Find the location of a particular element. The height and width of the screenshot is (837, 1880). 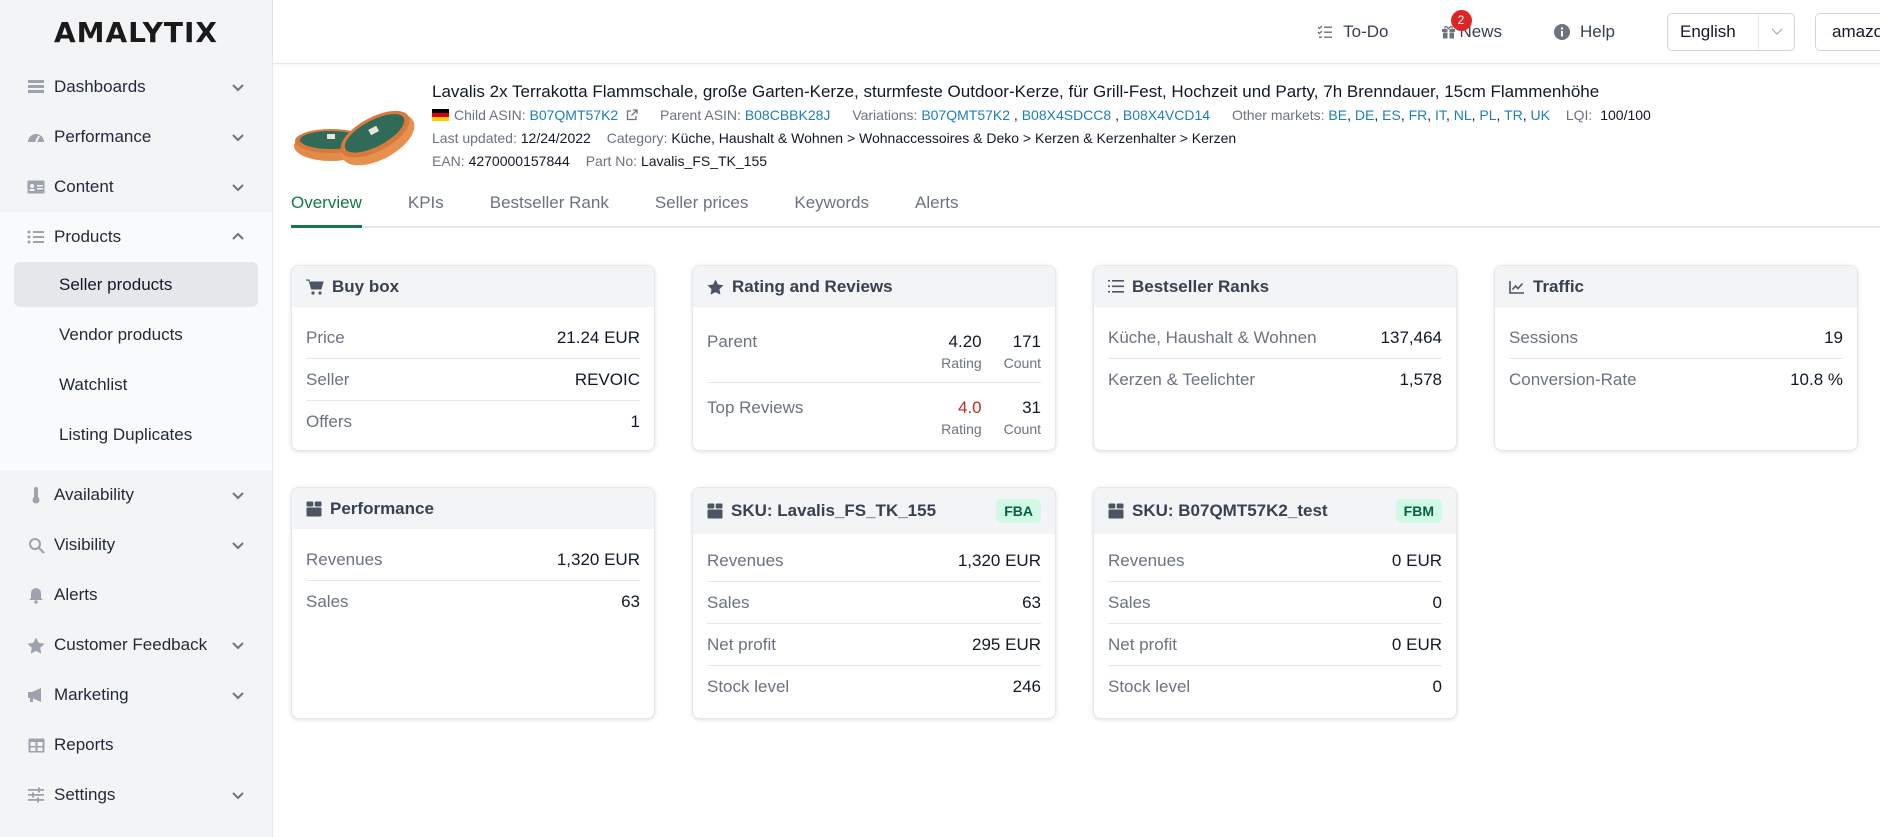

performance-row-sales: Sales 63 is located at coordinates (473, 602).